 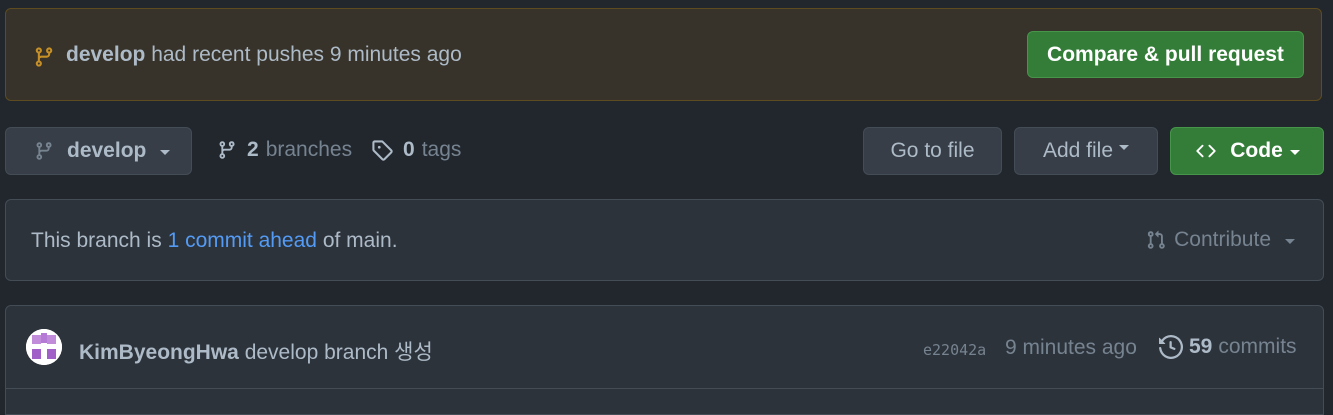 I want to click on commit-time: 9 minutes ago, so click(x=1071, y=347).